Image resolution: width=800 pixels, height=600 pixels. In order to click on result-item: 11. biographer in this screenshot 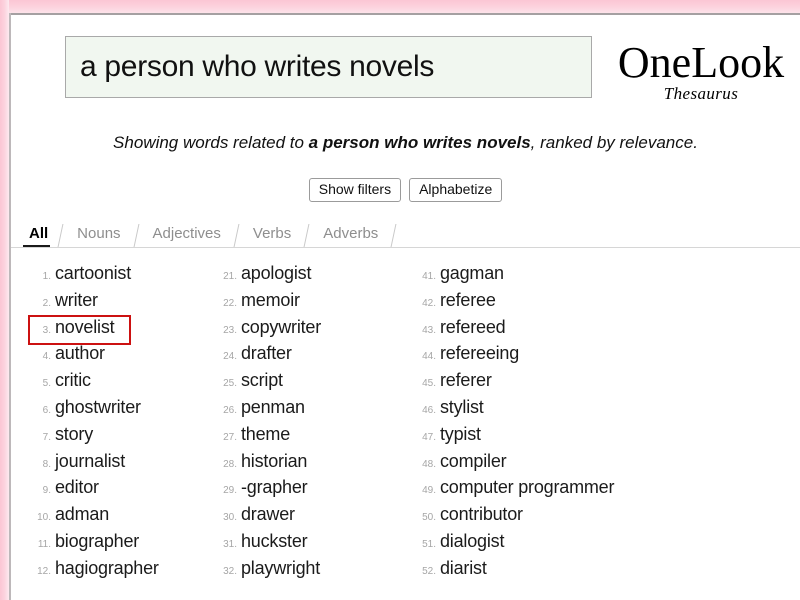, I will do `click(122, 544)`.